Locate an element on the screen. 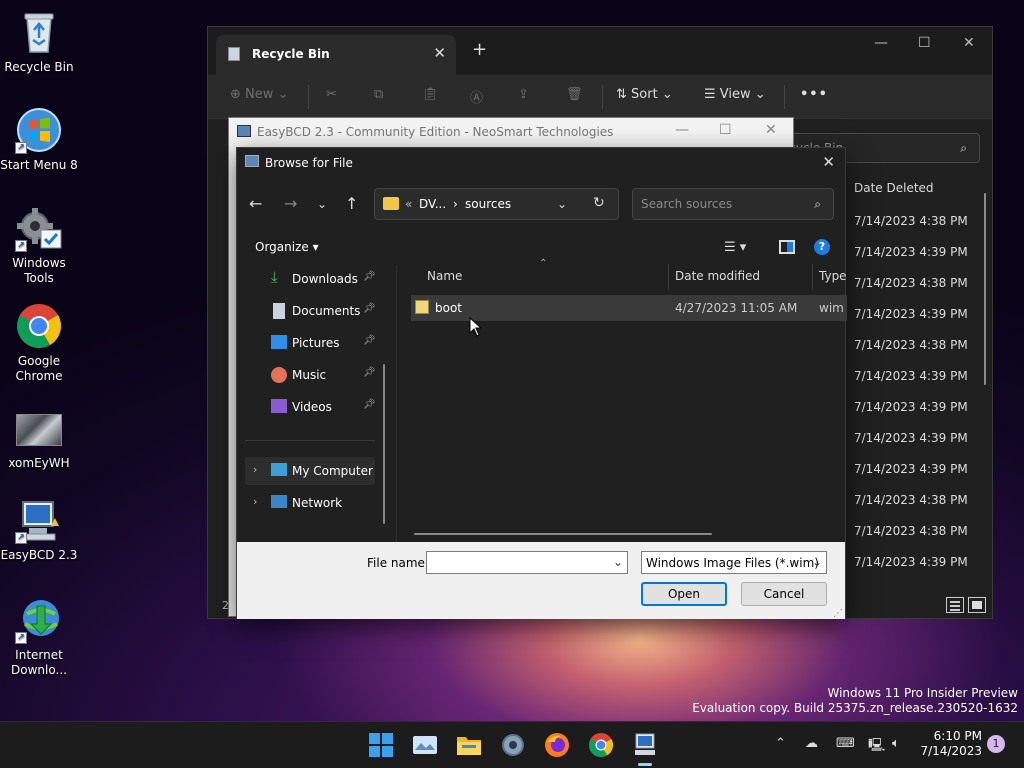  file-name-input: ⌄ is located at coordinates (527, 562).